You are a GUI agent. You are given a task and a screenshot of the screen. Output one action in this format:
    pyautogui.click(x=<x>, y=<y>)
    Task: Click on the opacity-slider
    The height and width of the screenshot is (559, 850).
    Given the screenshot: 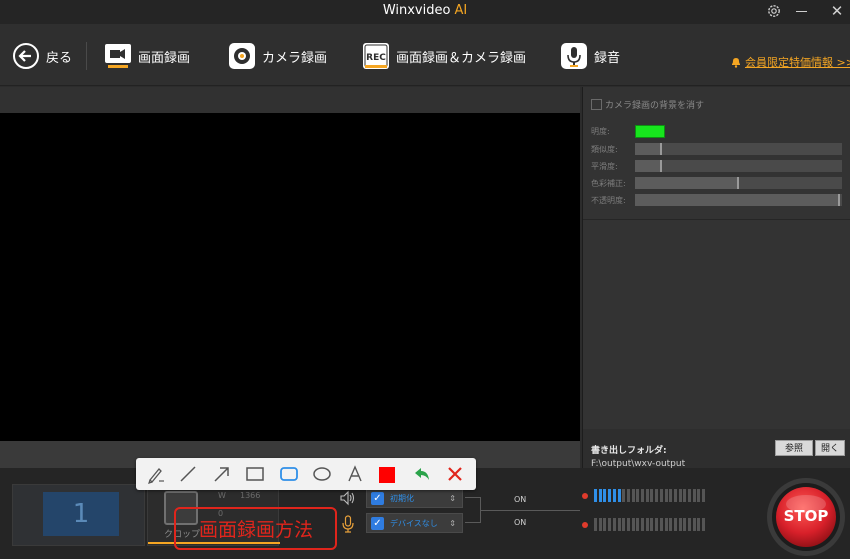 What is the action you would take?
    pyautogui.click(x=738, y=200)
    